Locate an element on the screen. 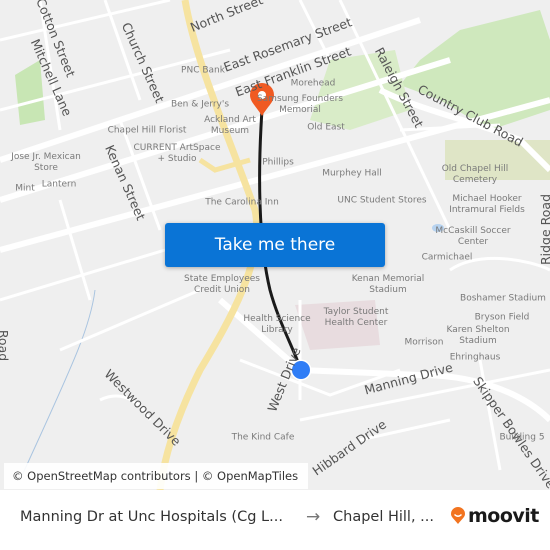 Image resolution: width=550 pixels, height=550 pixels. moovit-wordmark: moovit is located at coordinates (503, 516).